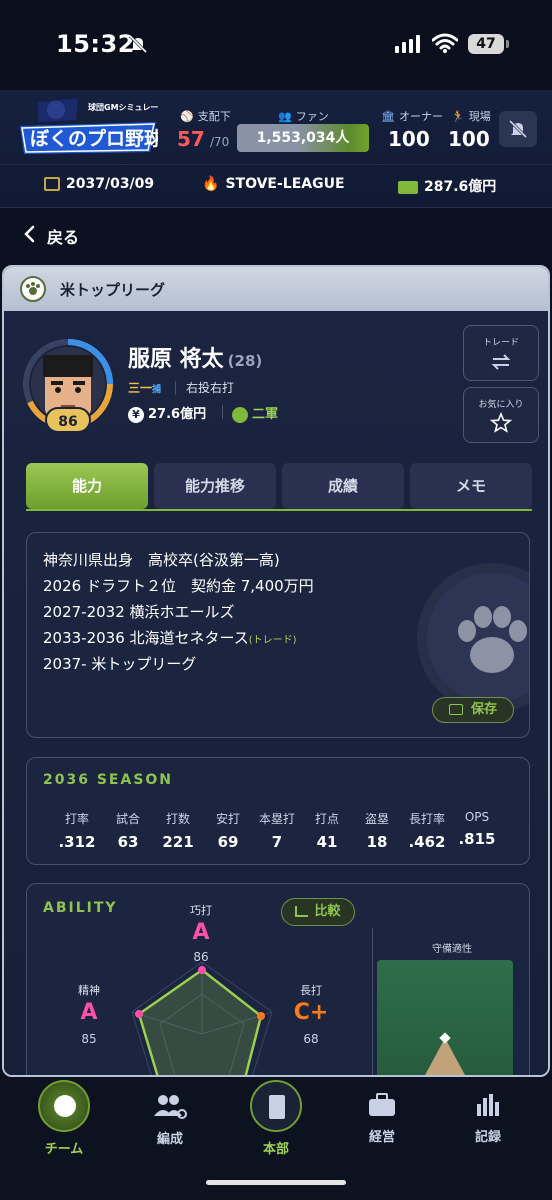 The image size is (552, 1200). Describe the element at coordinates (276, 831) in the screenshot. I see `stat-home-runs: 本塁打 7` at that location.